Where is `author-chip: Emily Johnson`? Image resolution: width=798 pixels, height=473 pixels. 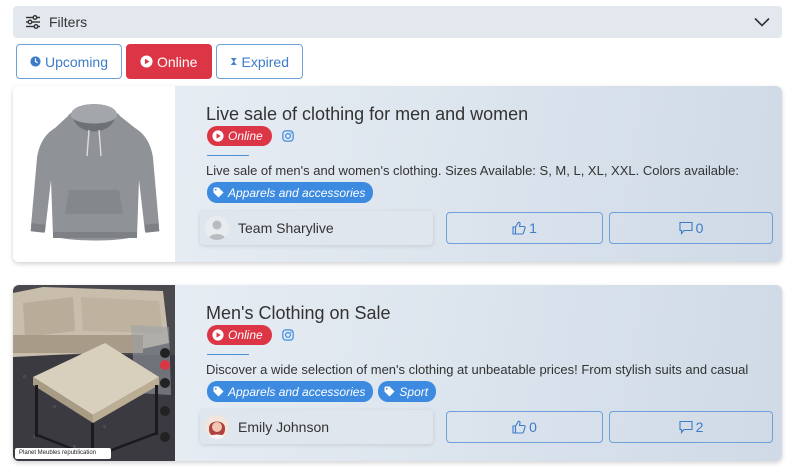
author-chip: Emily Johnson is located at coordinates (316, 427).